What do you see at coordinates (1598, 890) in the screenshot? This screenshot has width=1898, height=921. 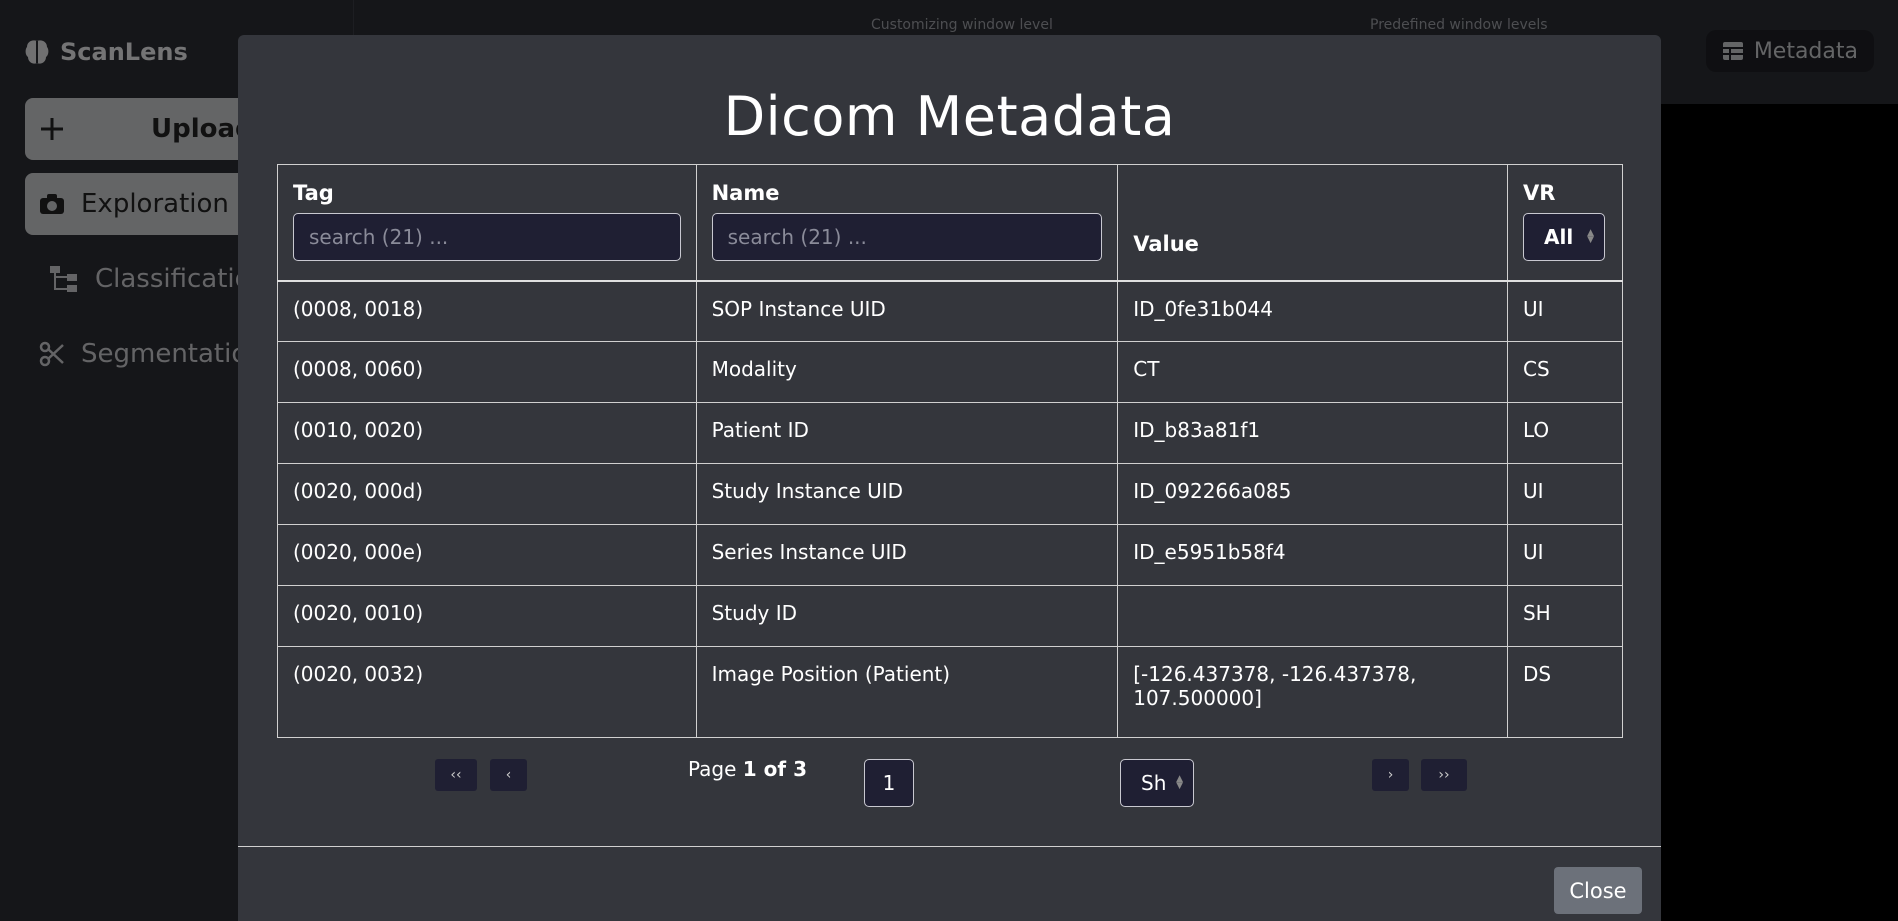 I see `close-button: Close` at bounding box center [1598, 890].